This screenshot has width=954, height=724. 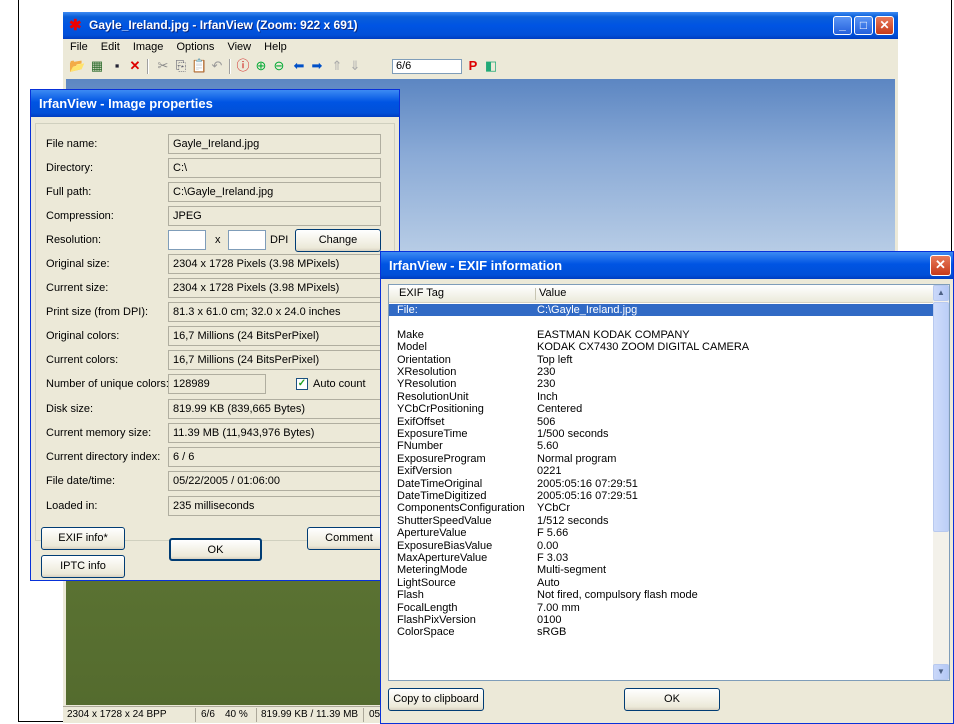 What do you see at coordinates (577, 458) in the screenshot?
I see `exif-value-cell: Normal program` at bounding box center [577, 458].